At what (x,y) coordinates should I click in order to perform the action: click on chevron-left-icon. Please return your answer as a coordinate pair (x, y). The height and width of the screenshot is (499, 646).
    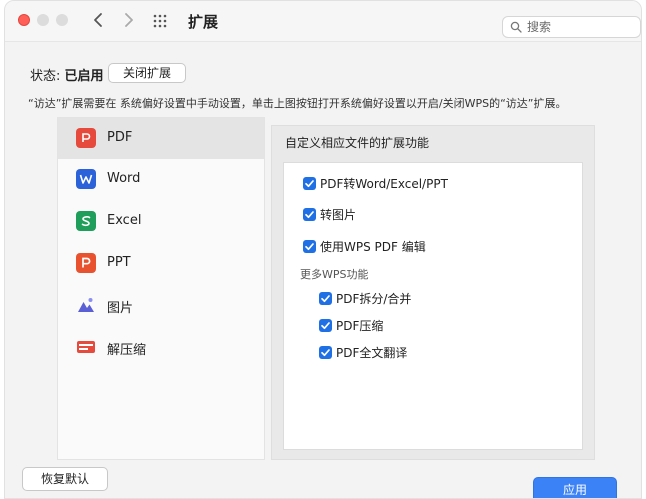
    Looking at the image, I should click on (98, 20).